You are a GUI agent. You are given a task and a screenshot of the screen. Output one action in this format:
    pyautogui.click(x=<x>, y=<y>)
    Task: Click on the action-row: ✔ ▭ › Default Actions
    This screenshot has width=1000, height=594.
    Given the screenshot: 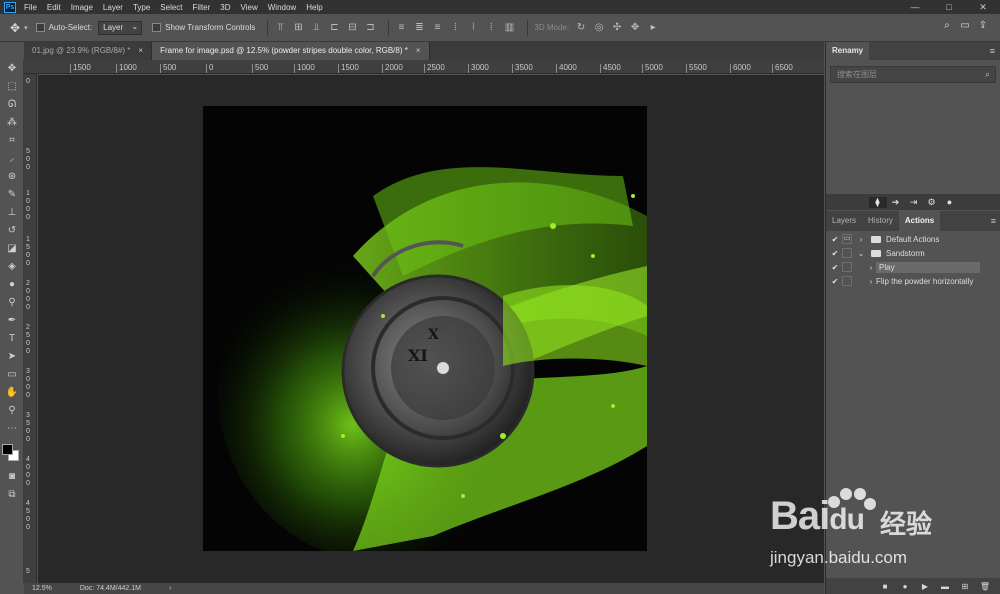 What is the action you would take?
    pyautogui.click(x=913, y=239)
    